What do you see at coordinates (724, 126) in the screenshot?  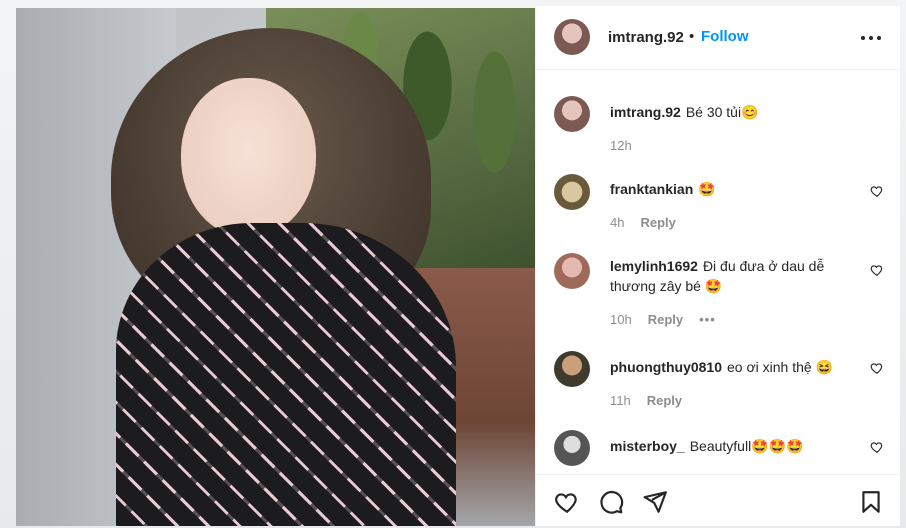 I see `caption-item: imtrang.92 Bé 30 tủi😊 12h` at bounding box center [724, 126].